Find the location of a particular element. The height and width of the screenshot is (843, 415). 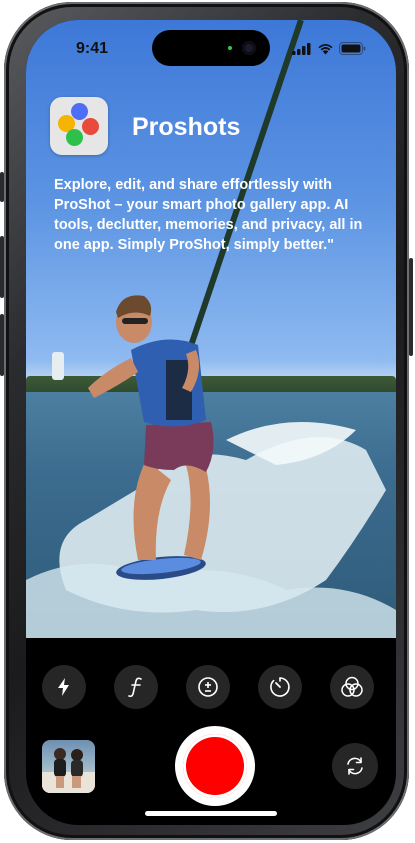

flash-icon is located at coordinates (63, 687).